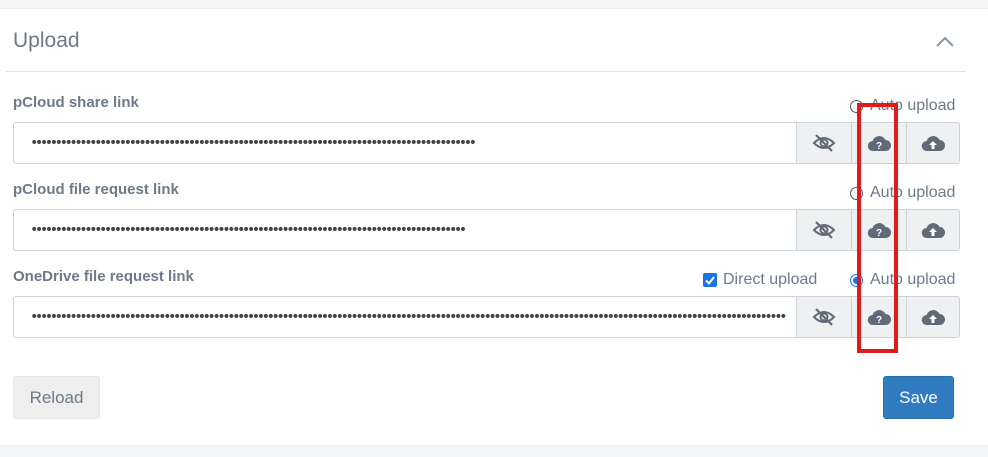 This screenshot has height=457, width=988. What do you see at coordinates (918, 397) in the screenshot?
I see `save-button: Save` at bounding box center [918, 397].